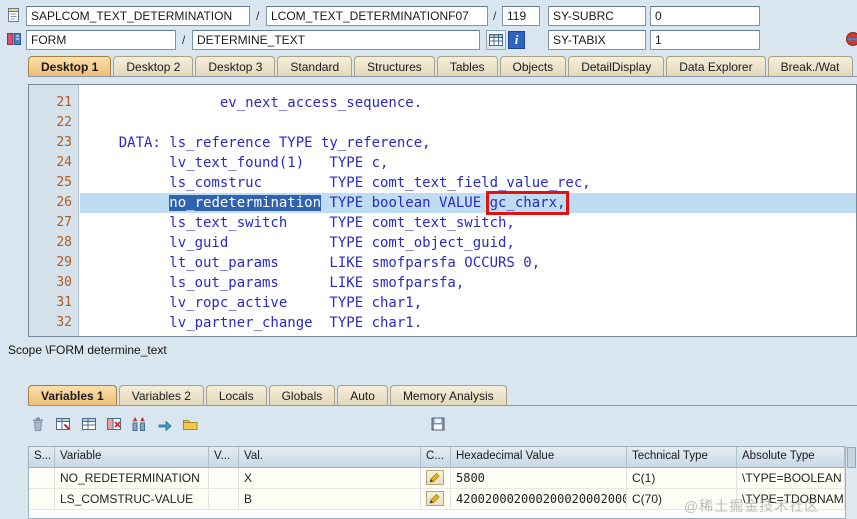  What do you see at coordinates (38, 424) in the screenshot?
I see `delete-variables-button` at bounding box center [38, 424].